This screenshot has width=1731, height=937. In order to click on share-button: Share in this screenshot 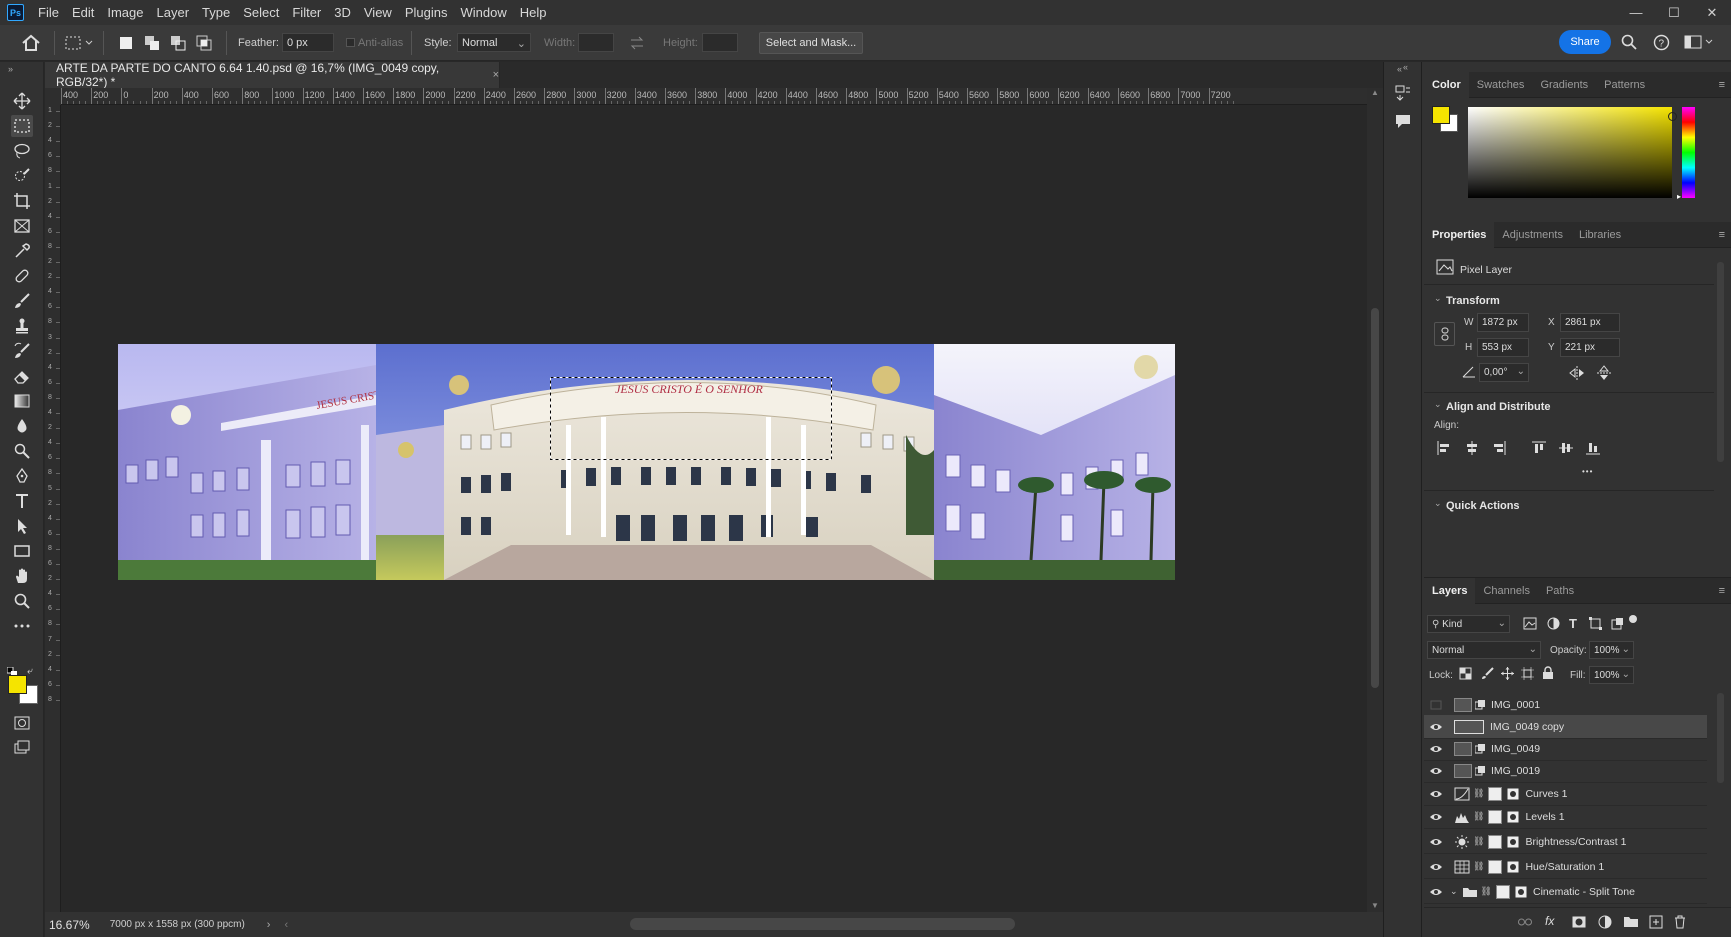, I will do `click(1585, 42)`.